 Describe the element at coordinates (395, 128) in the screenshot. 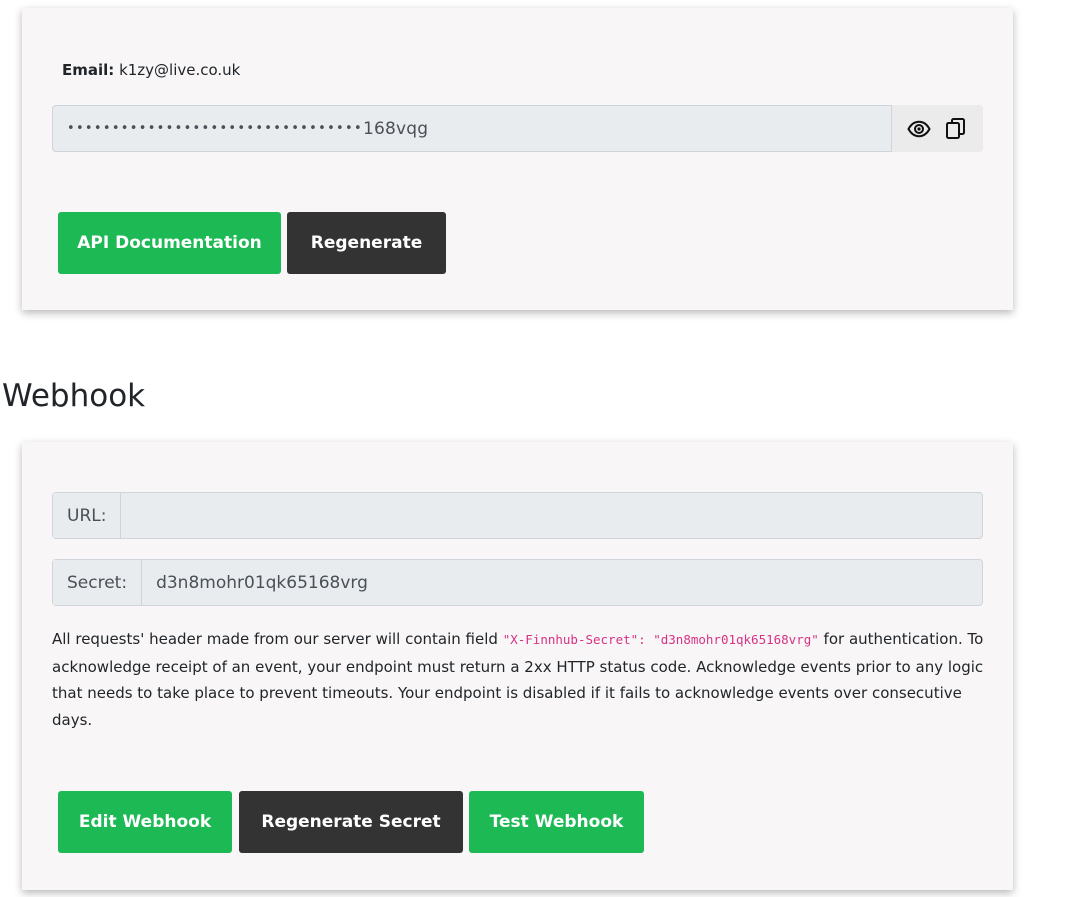

I see `api-key-suffix: 168vqg` at that location.